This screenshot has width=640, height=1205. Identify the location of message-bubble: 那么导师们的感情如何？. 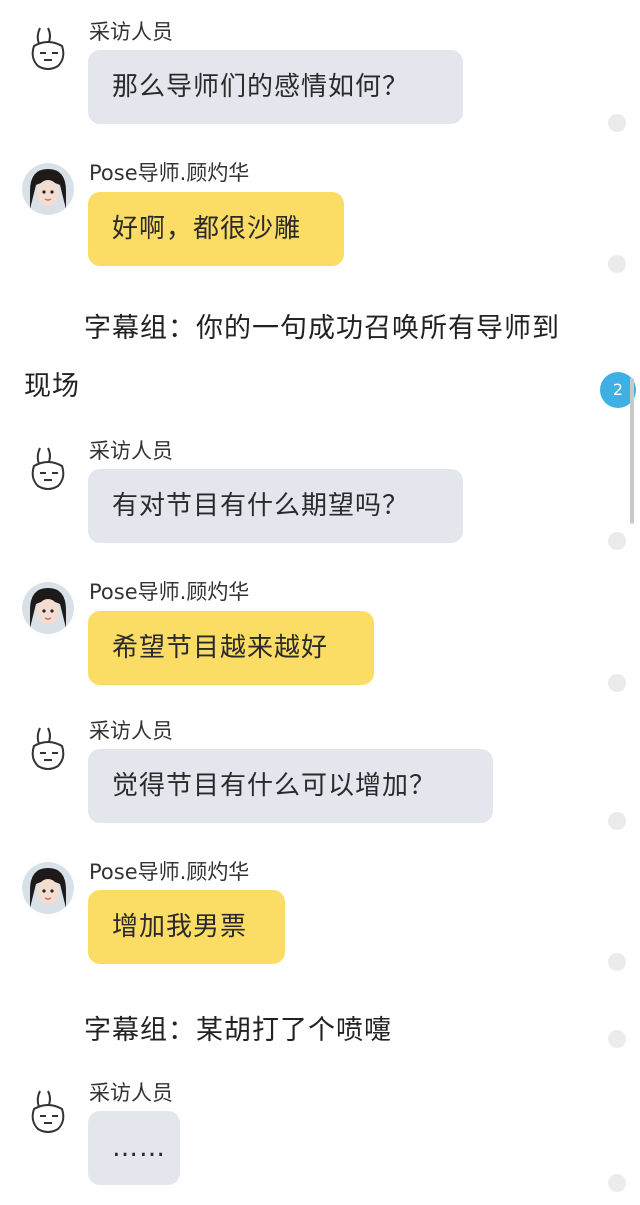
(275, 87).